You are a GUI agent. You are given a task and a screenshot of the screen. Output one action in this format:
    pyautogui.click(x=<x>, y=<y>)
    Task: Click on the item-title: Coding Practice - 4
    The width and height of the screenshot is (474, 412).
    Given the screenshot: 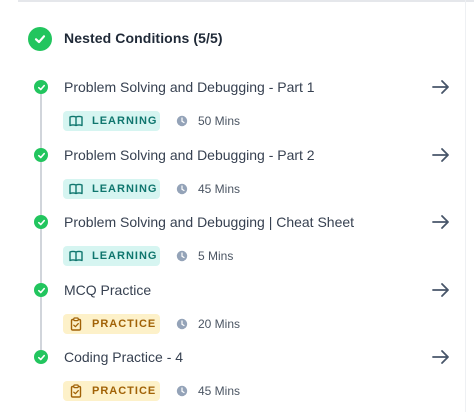 What is the action you would take?
    pyautogui.click(x=123, y=357)
    